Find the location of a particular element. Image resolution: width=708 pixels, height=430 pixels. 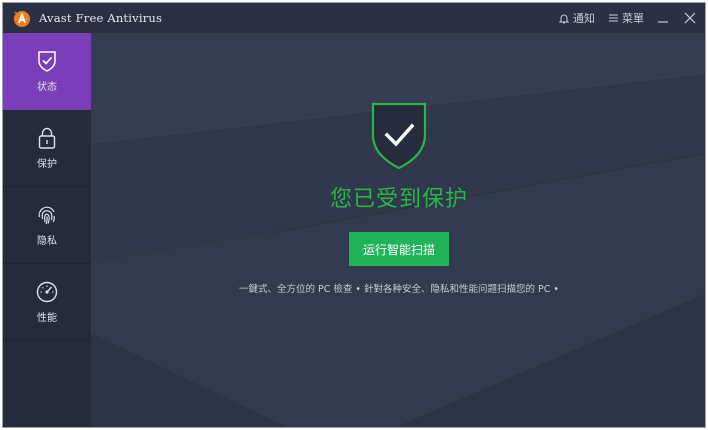

speedometer-icon is located at coordinates (47, 291).